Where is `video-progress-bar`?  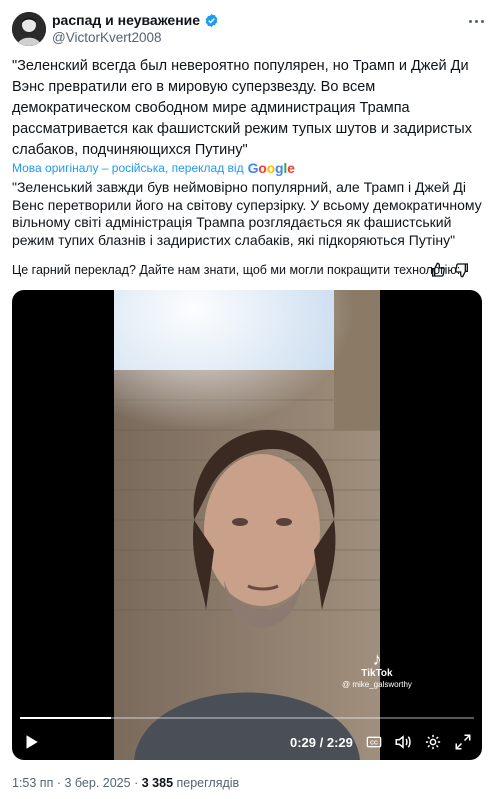 video-progress-bar is located at coordinates (247, 718).